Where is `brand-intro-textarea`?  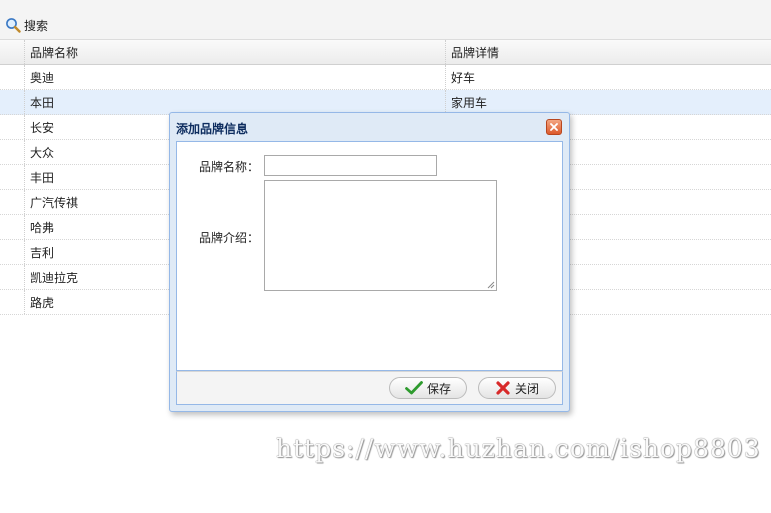
brand-intro-textarea is located at coordinates (380, 235).